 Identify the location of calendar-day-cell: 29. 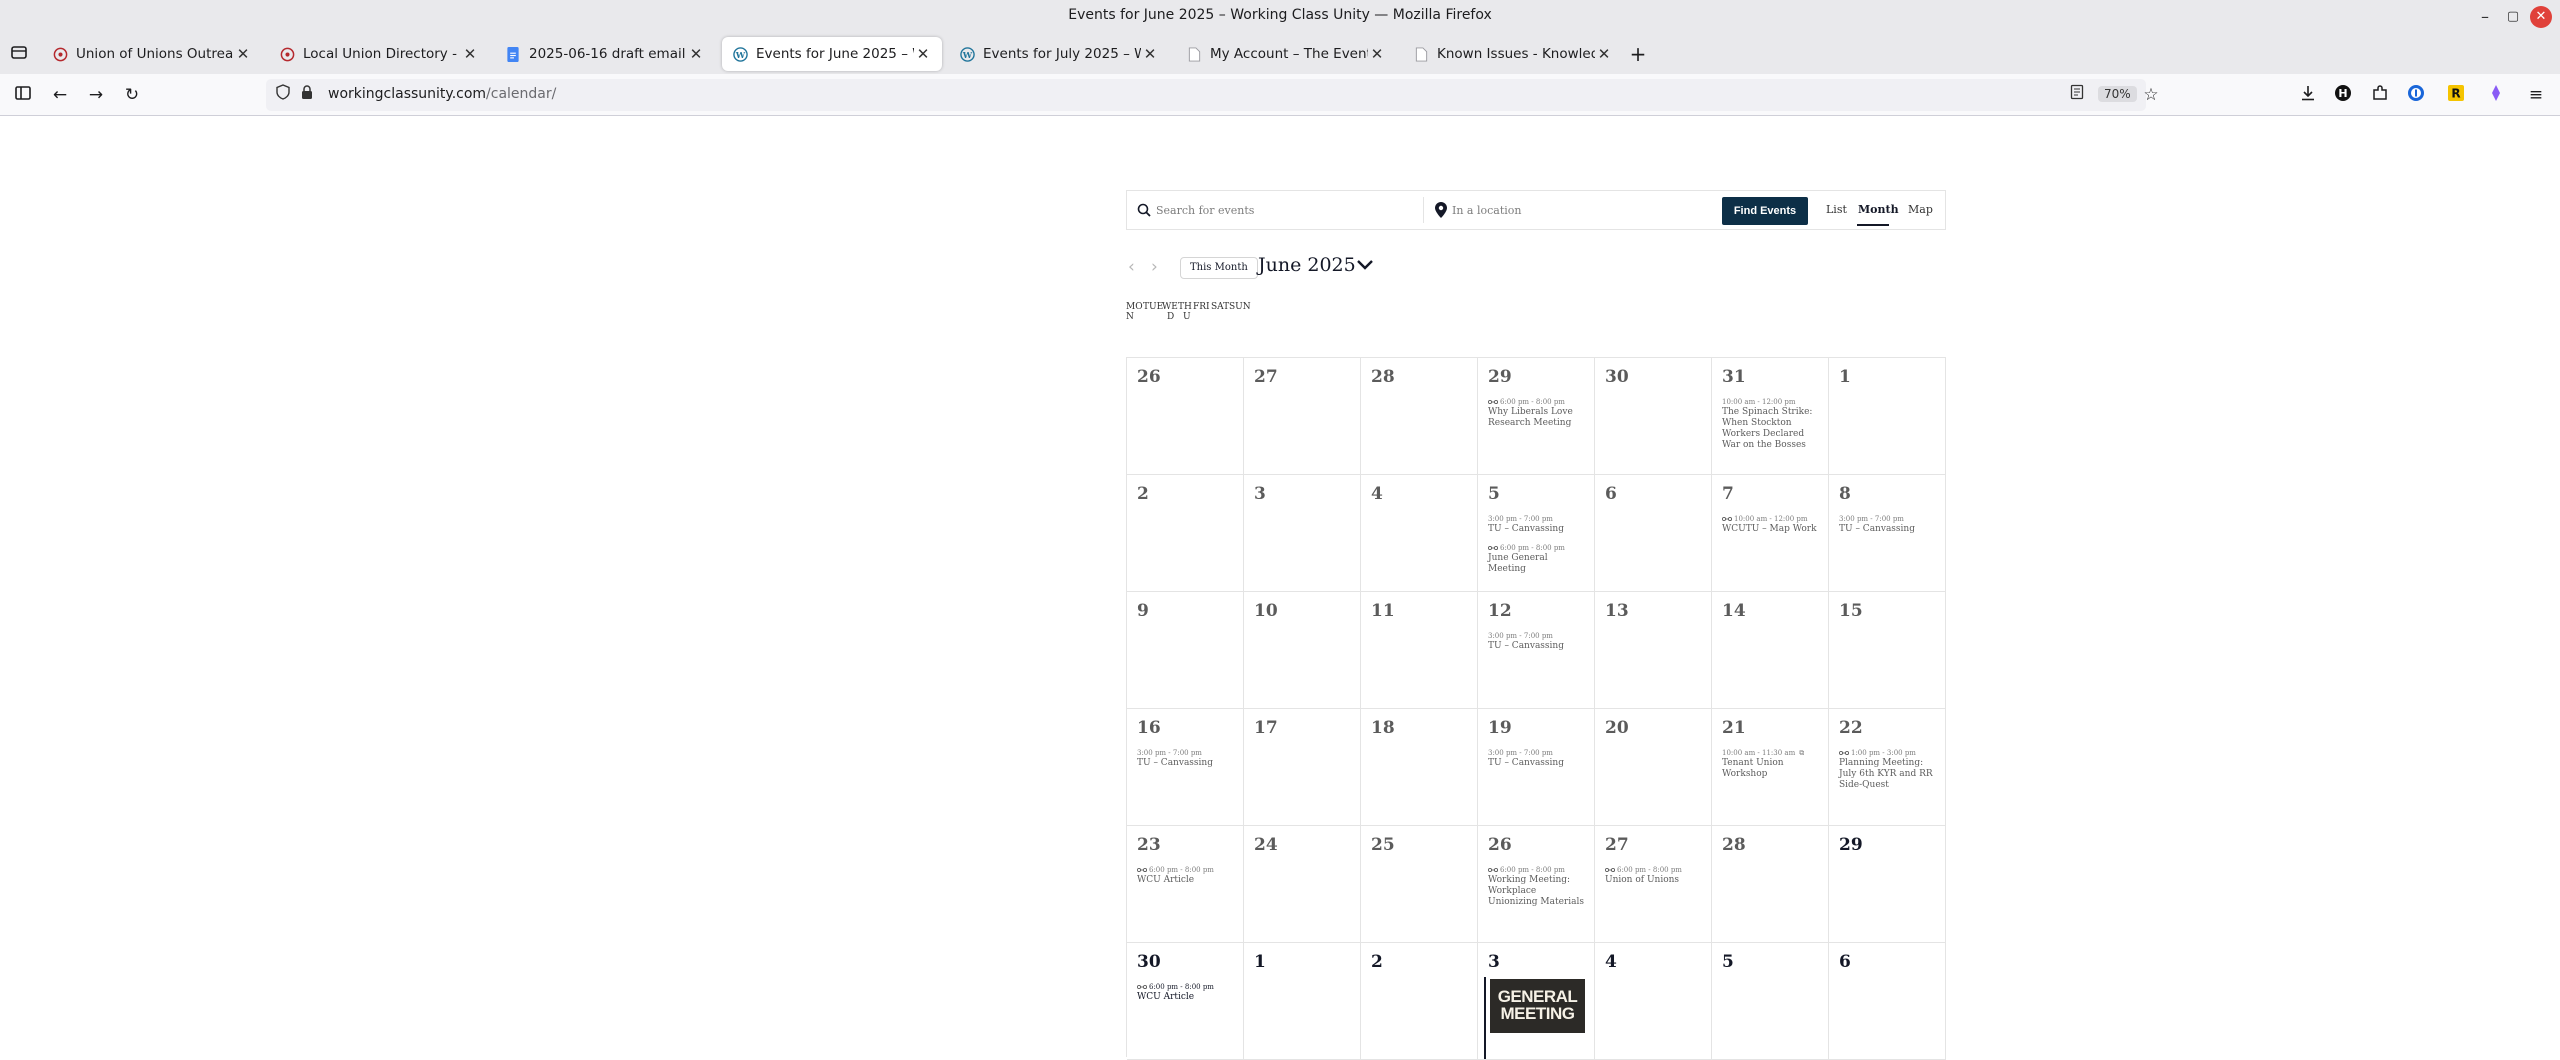
(1887, 884).